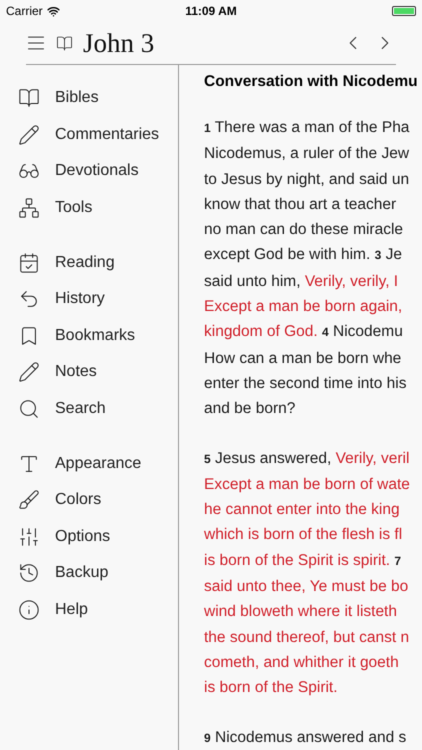 Image resolution: width=422 pixels, height=750 pixels. I want to click on verse-text-line: said unto him, Verily, verily, I, so click(302, 282).